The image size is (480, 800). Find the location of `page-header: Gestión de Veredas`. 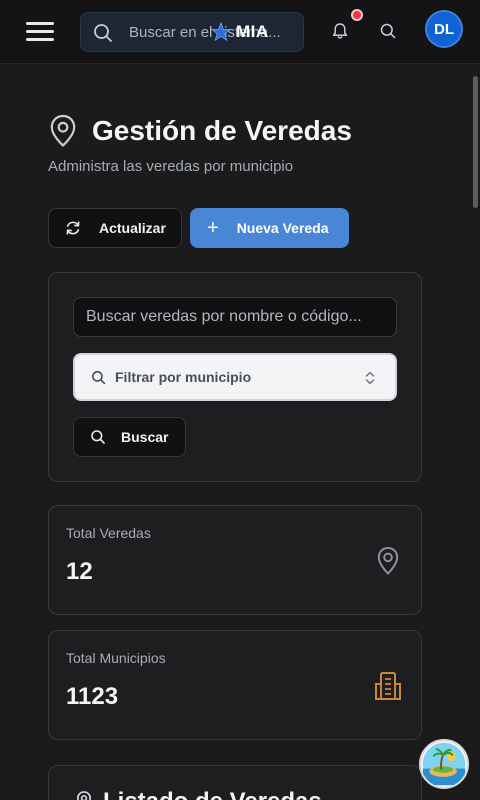

page-header: Gestión de Veredas is located at coordinates (200, 131).